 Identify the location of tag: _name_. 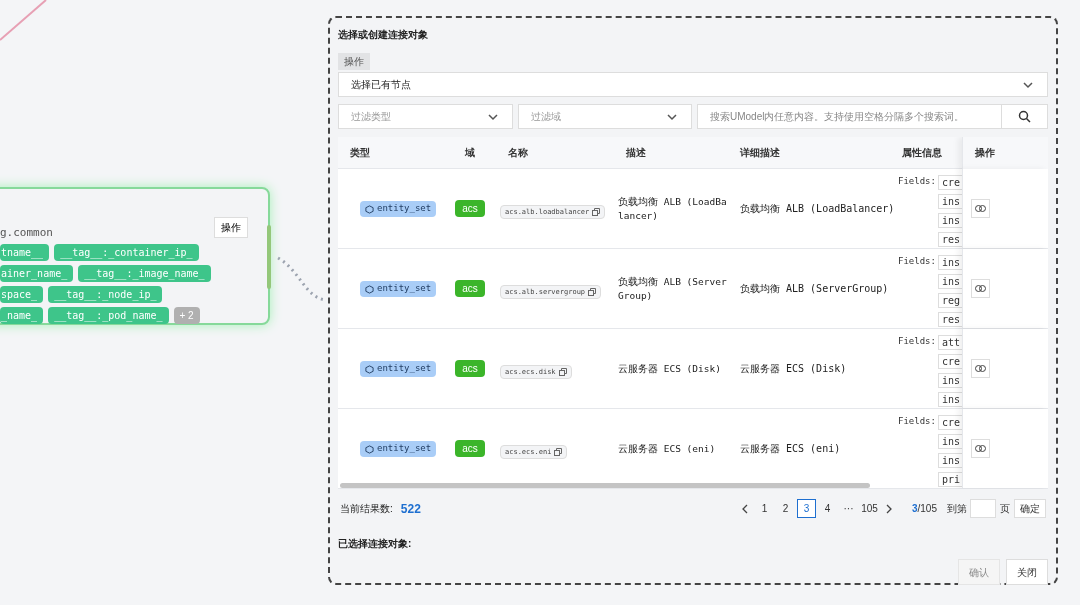
(22, 315).